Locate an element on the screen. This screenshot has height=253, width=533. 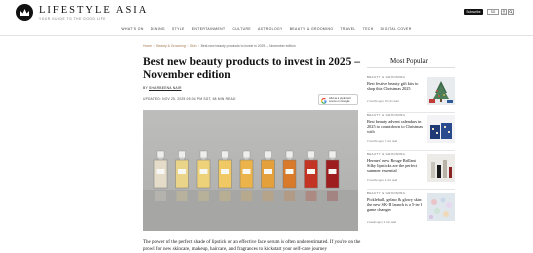
perfume-bottles-photo is located at coordinates (250, 190).